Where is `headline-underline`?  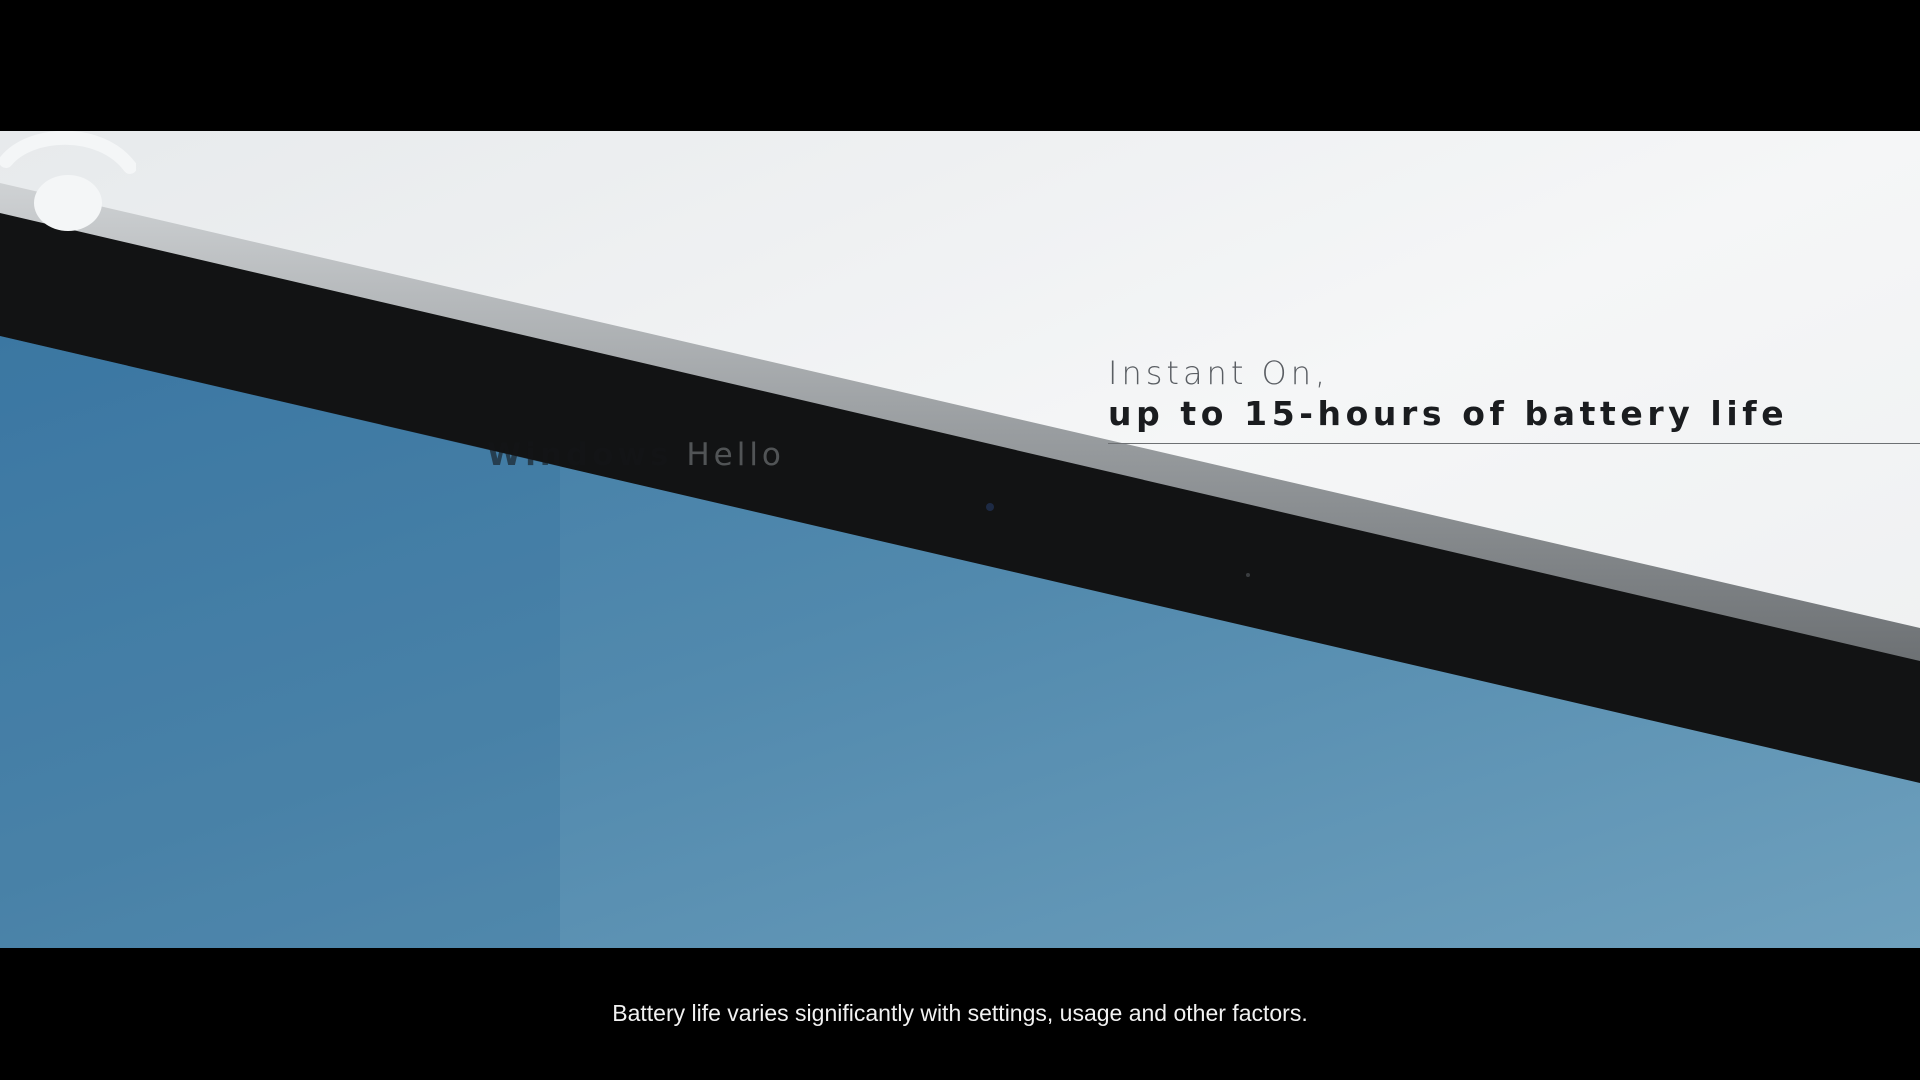
headline-underline is located at coordinates (1514, 443).